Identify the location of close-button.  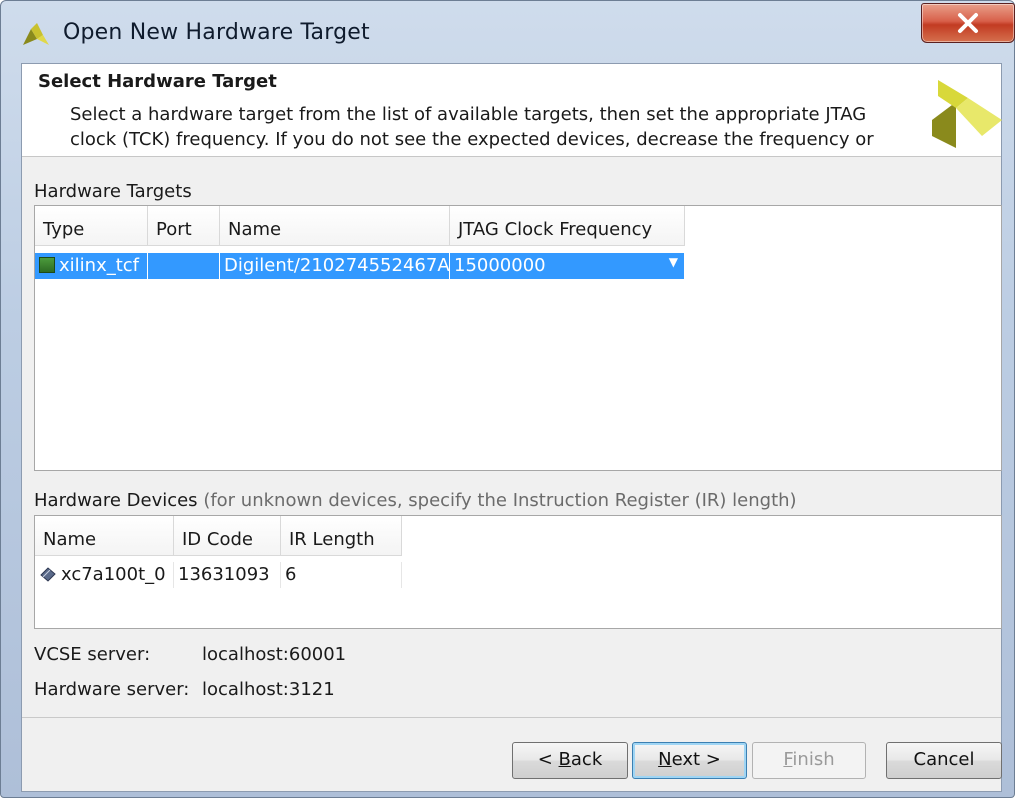
(968, 23).